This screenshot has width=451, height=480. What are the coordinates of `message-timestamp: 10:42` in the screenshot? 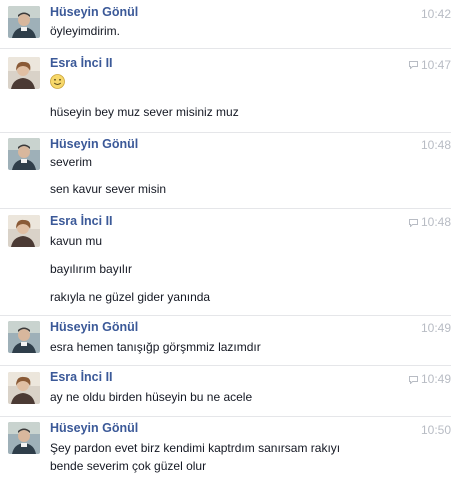 It's located at (435, 14).